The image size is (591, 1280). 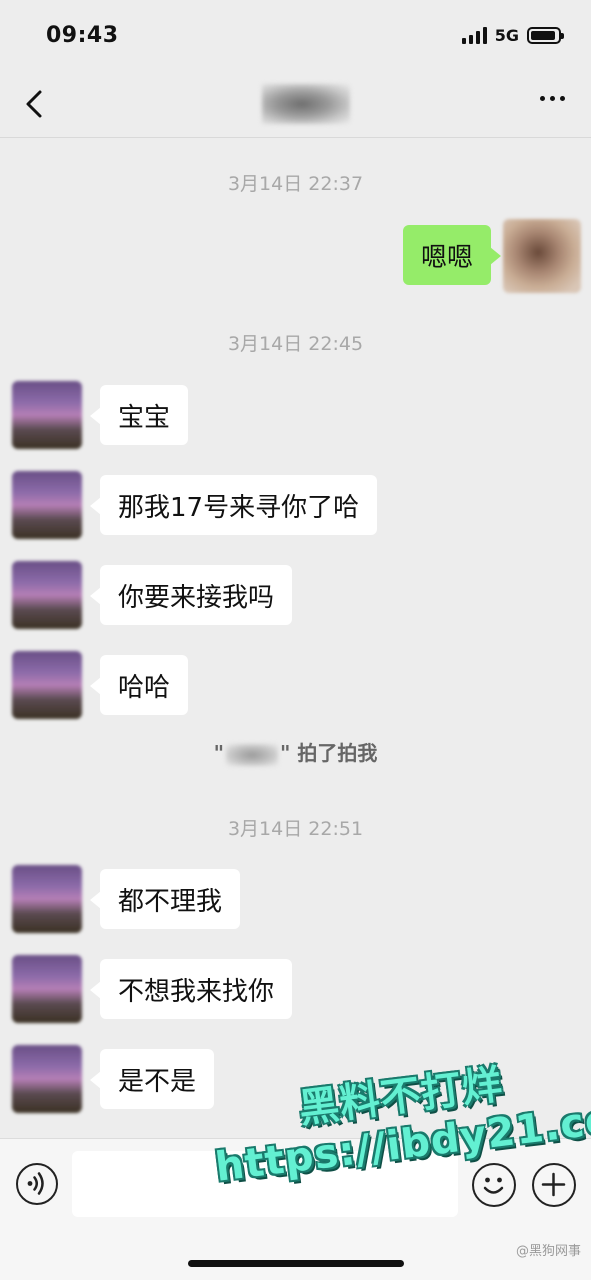 What do you see at coordinates (152, 1079) in the screenshot?
I see `message-bubble: 是不是` at bounding box center [152, 1079].